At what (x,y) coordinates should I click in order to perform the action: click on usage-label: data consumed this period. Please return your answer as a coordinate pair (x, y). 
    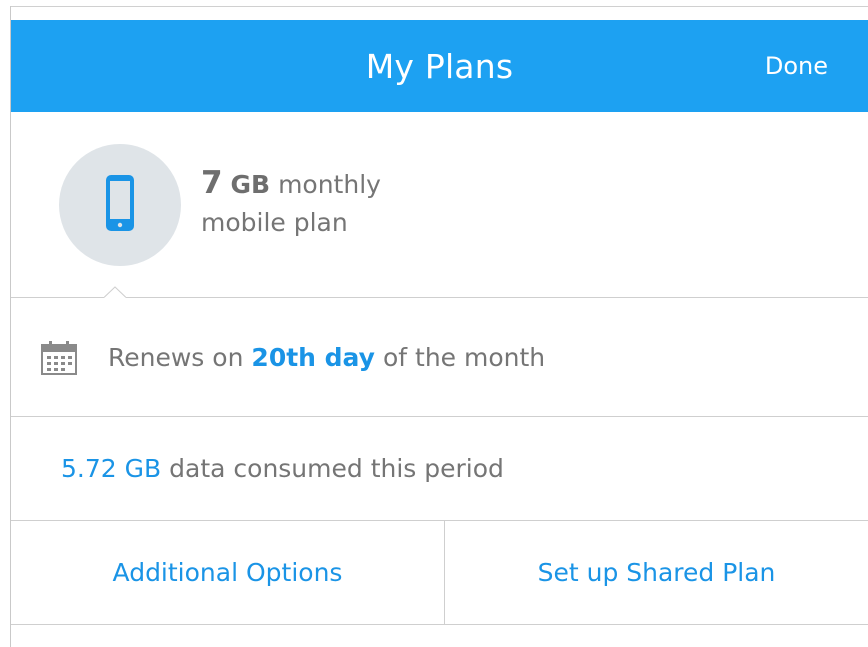
    Looking at the image, I should click on (336, 468).